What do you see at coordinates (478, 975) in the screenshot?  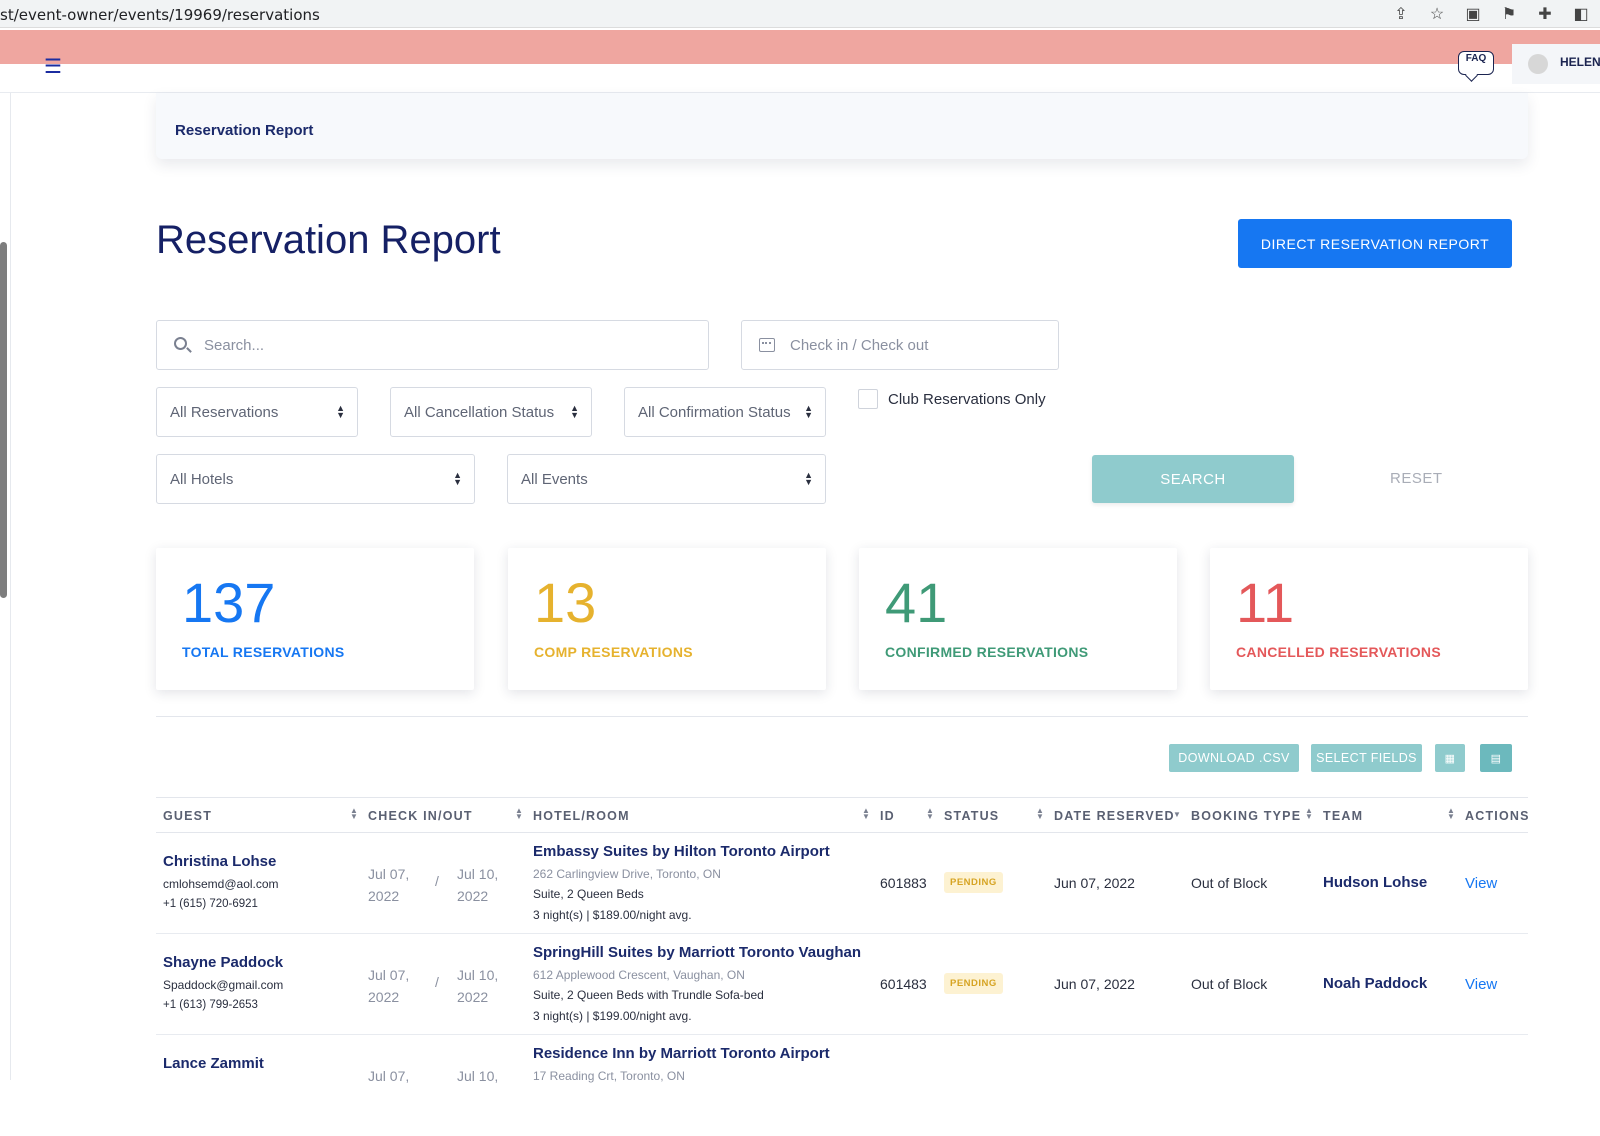 I see `check-out-md: Jul 10,` at bounding box center [478, 975].